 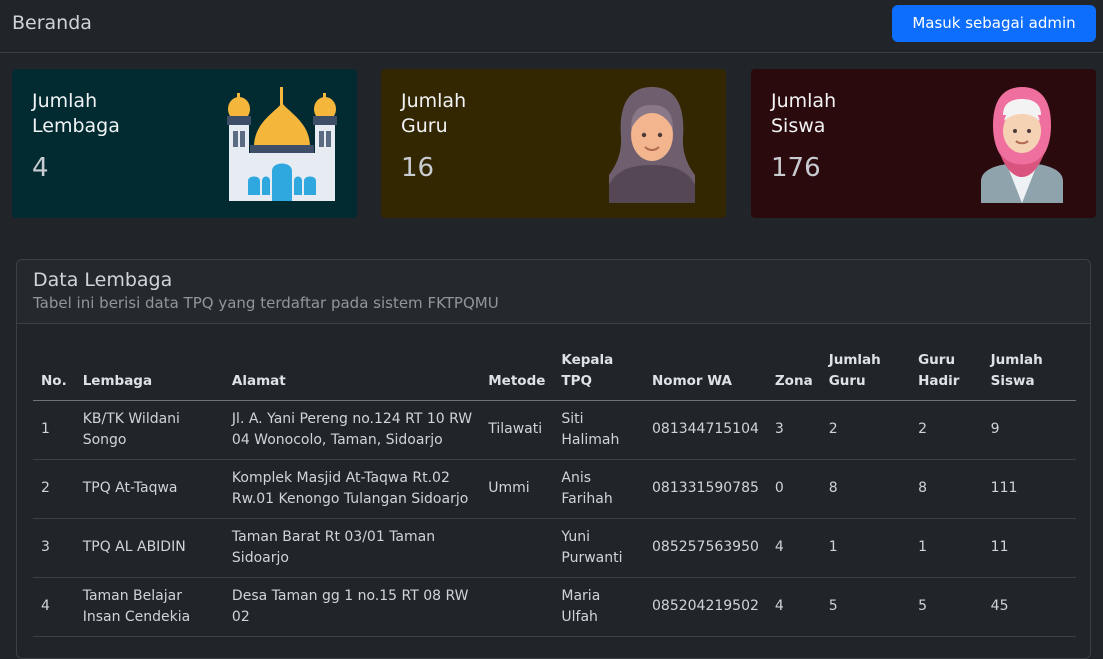 What do you see at coordinates (796, 168) in the screenshot?
I see `stat-value: 176` at bounding box center [796, 168].